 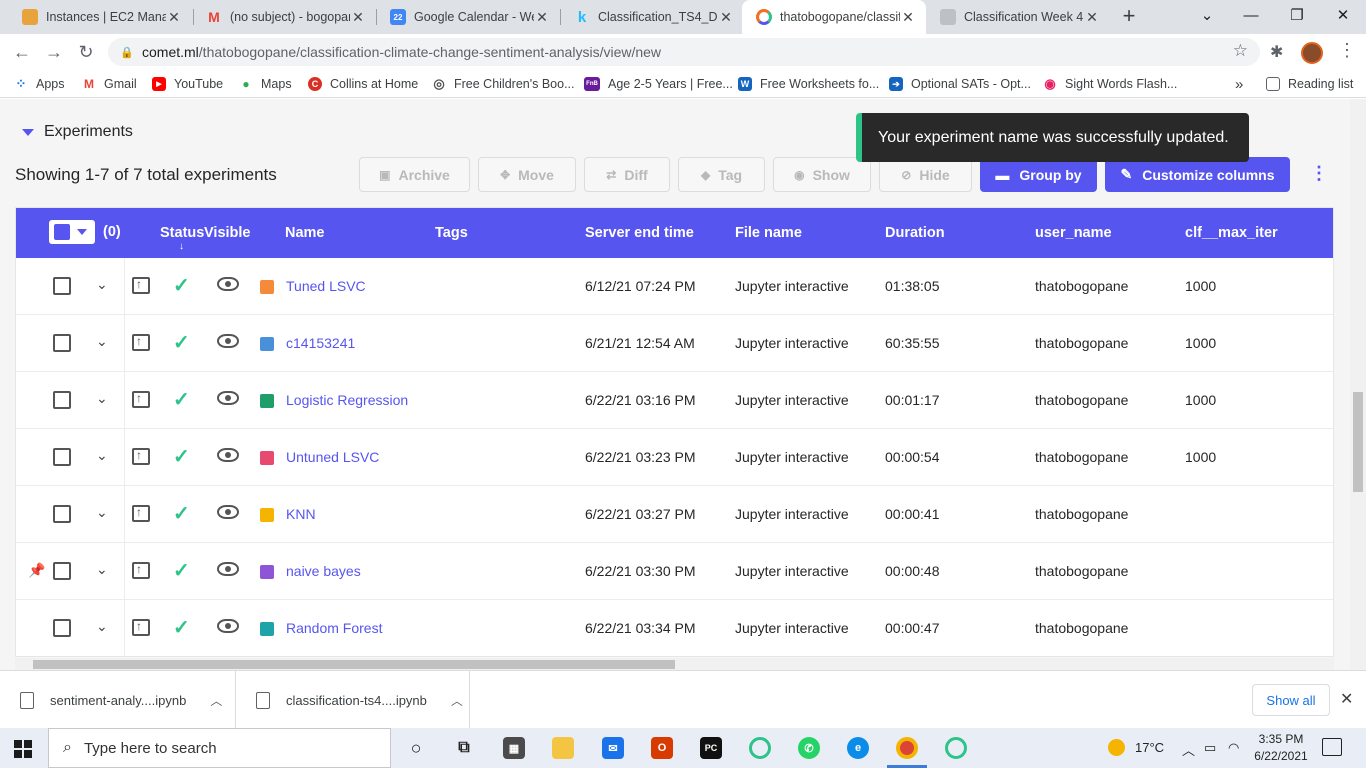 What do you see at coordinates (305, 233) in the screenshot?
I see `column-header-name: Name` at bounding box center [305, 233].